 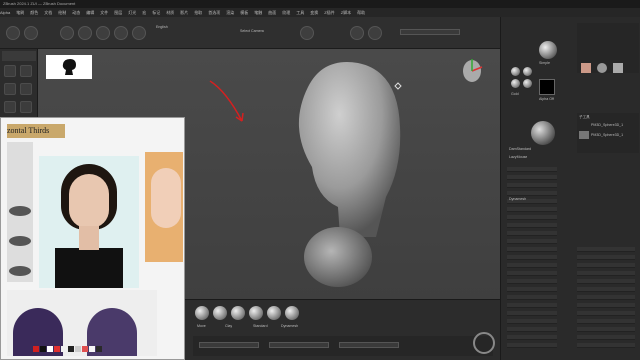 I want to click on menu-item: 首选项, so click(x=214, y=12).